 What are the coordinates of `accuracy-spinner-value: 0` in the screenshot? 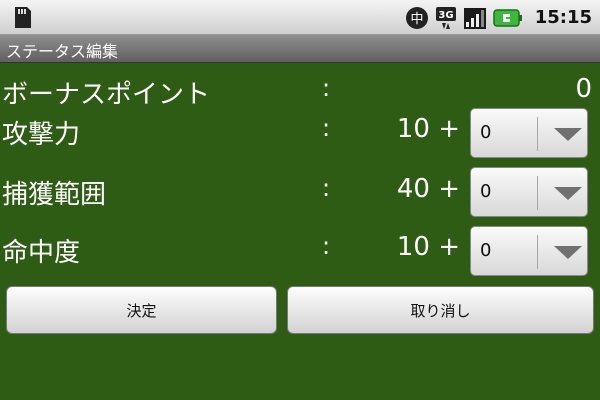 It's located at (486, 250).